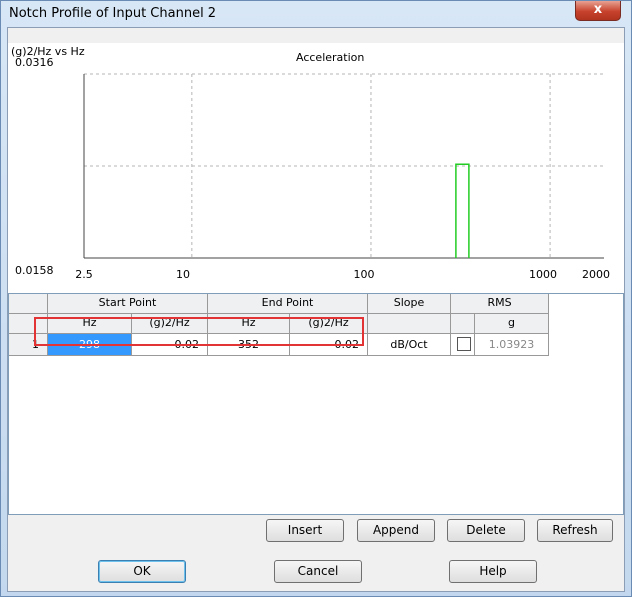 The height and width of the screenshot is (597, 632). What do you see at coordinates (34, 62) in the screenshot?
I see `y-max-label: 0.0316` at bounding box center [34, 62].